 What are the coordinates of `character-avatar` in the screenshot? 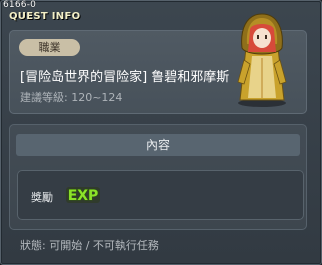 It's located at (262, 60).